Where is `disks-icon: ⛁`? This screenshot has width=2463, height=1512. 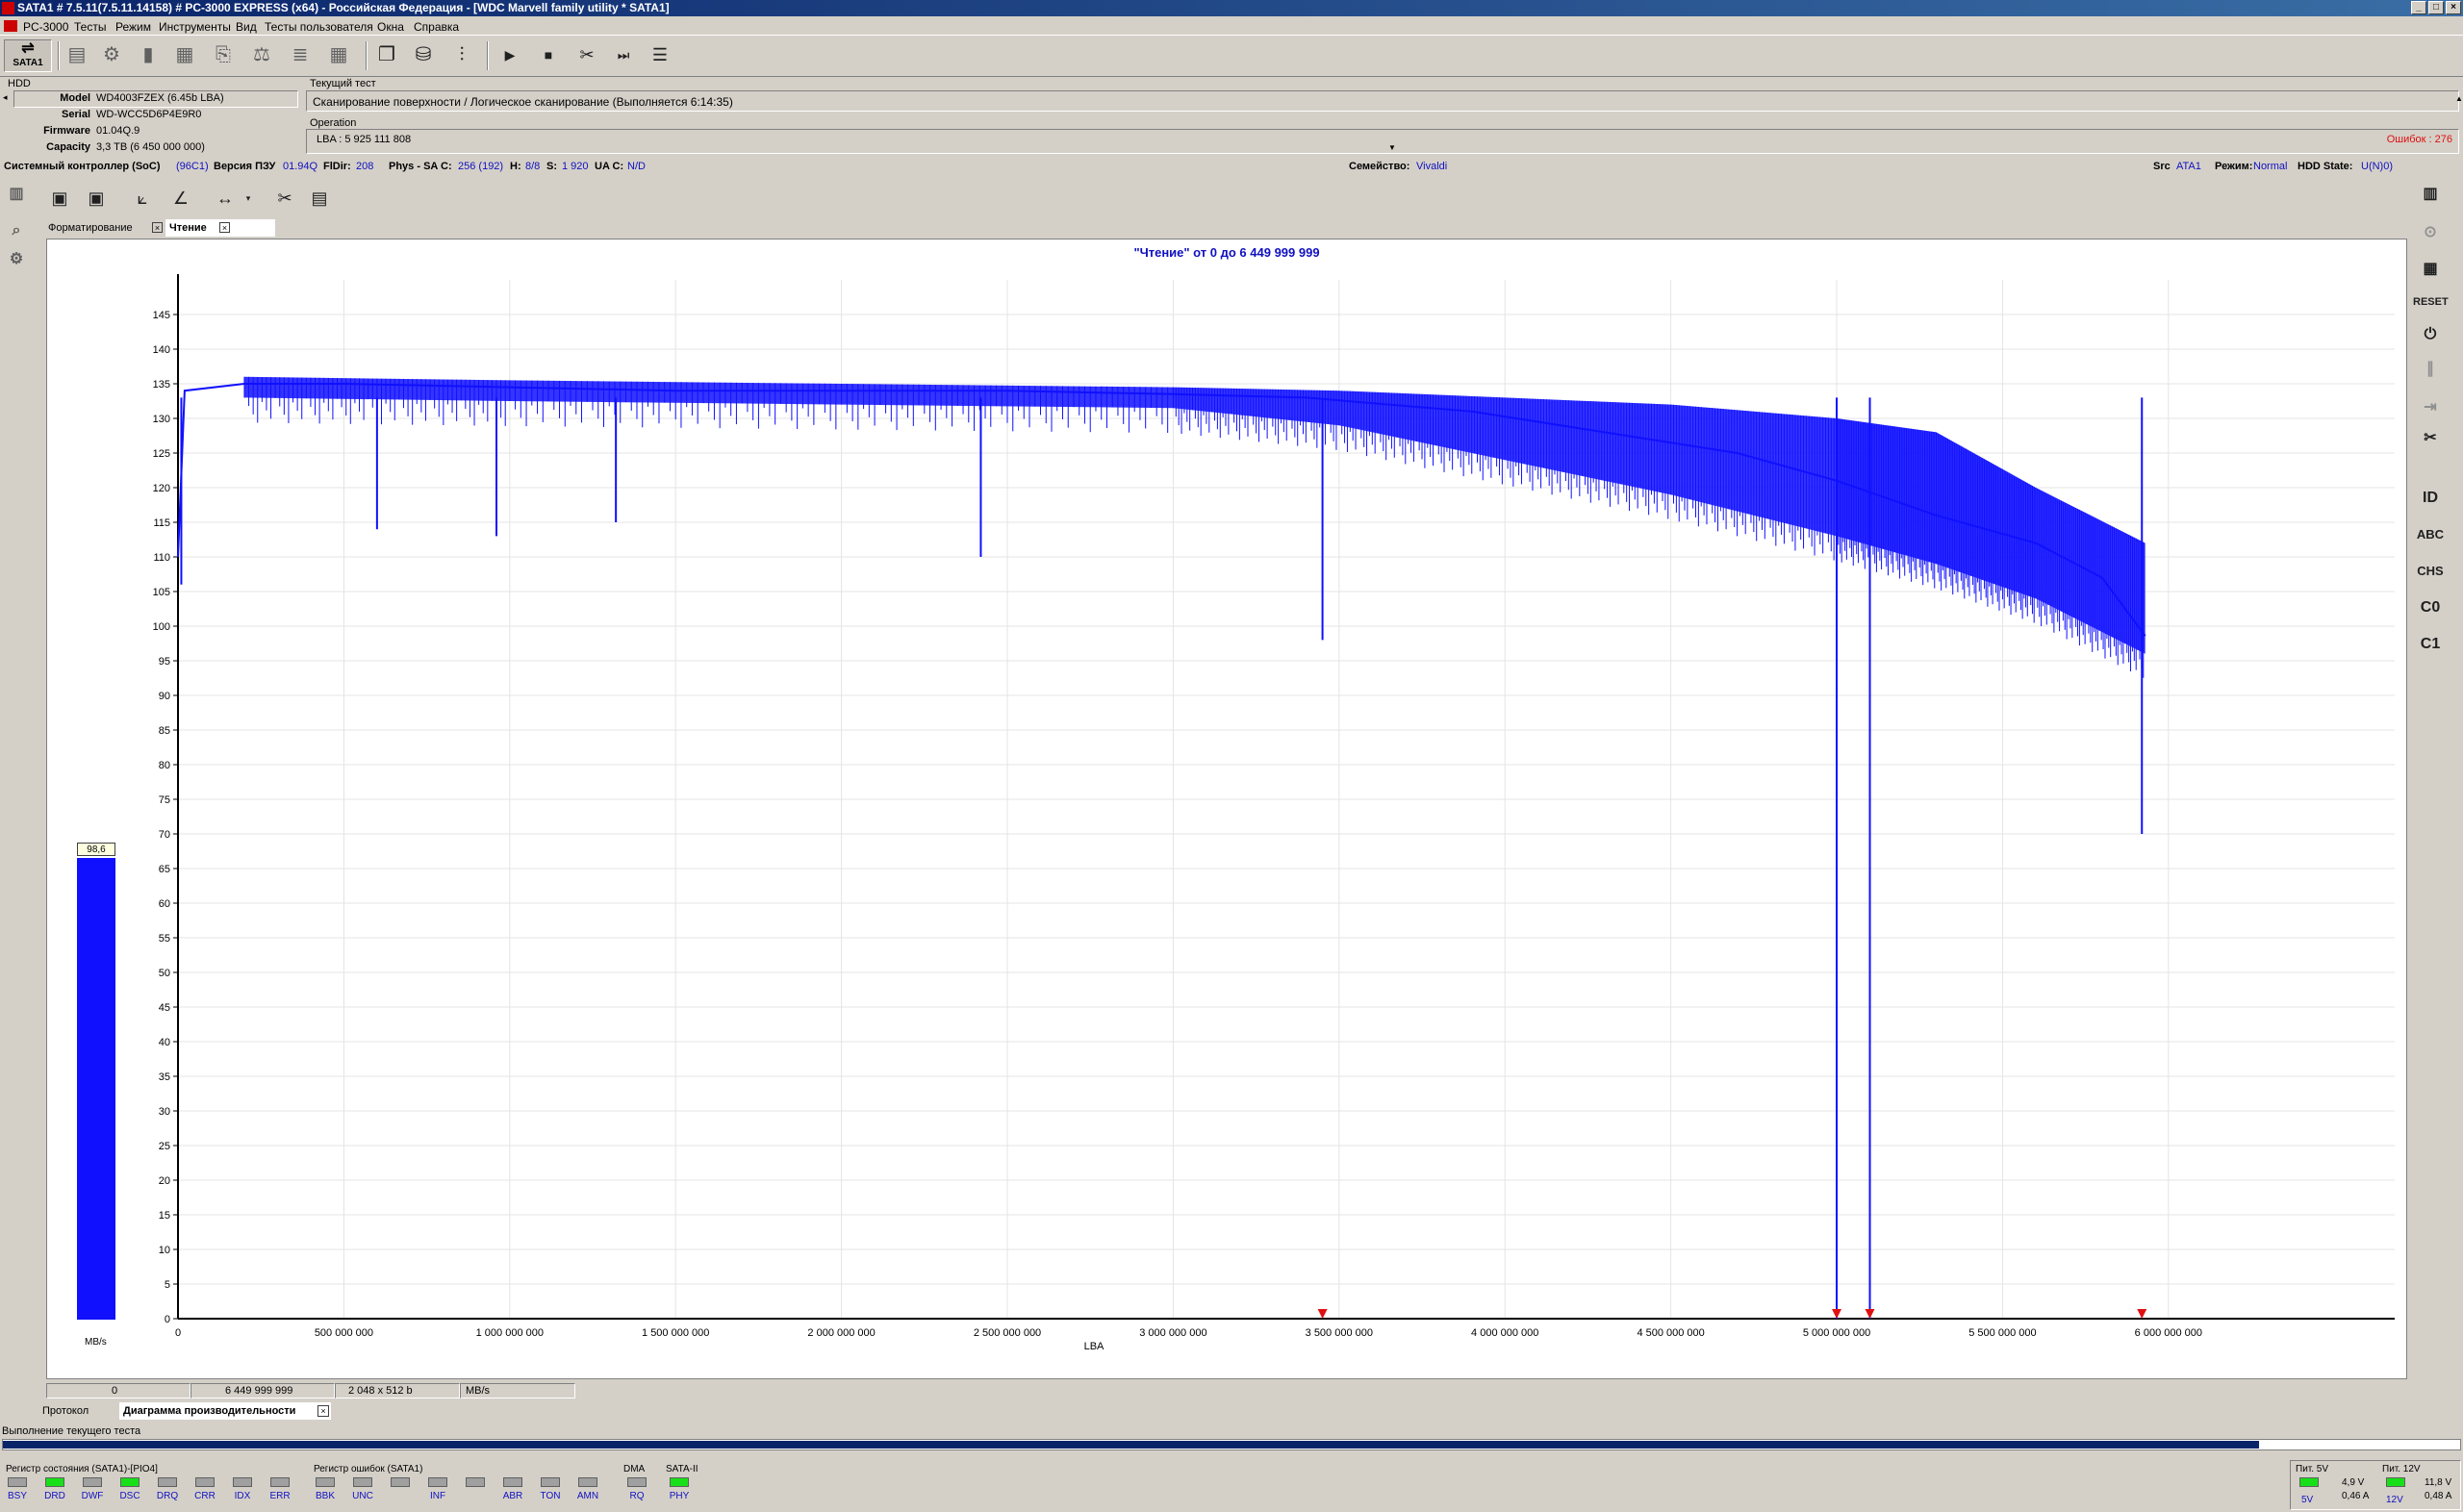
disks-icon: ⛁ is located at coordinates (423, 55).